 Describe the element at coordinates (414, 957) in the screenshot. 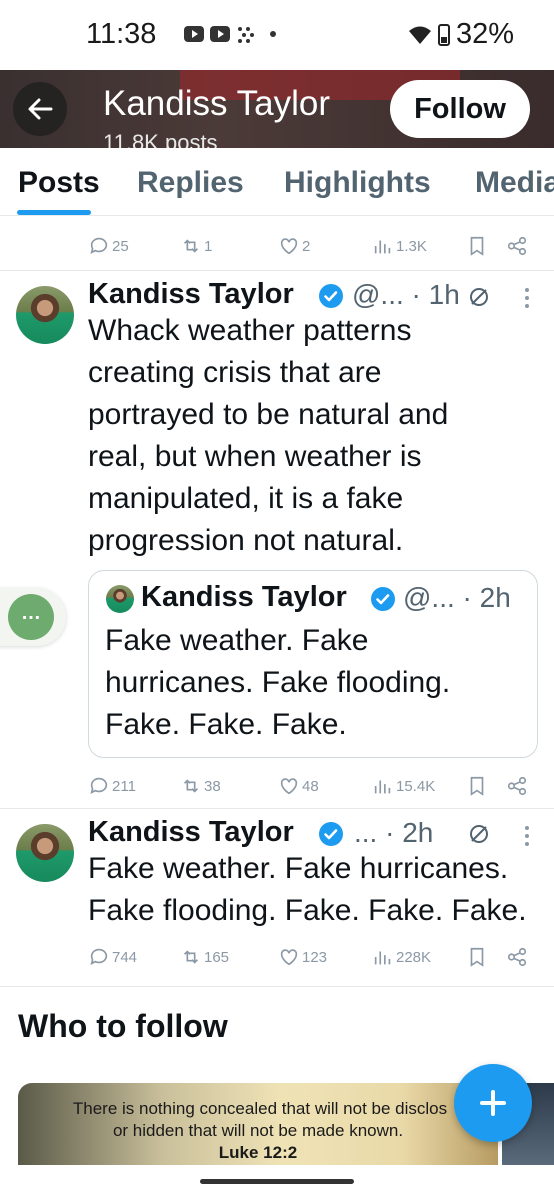

I see `view-count: 228K` at that location.